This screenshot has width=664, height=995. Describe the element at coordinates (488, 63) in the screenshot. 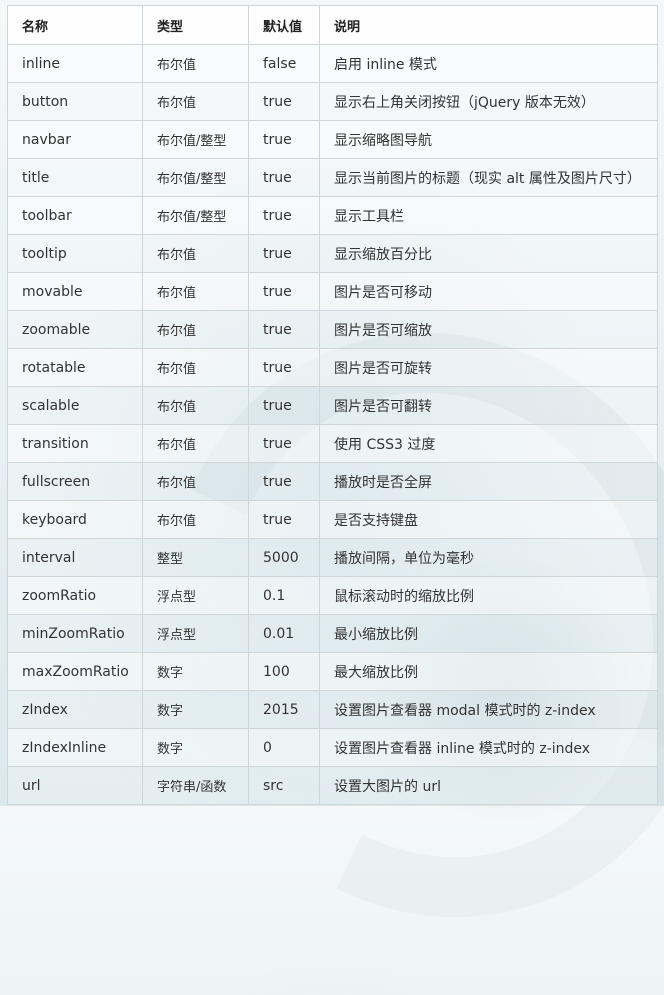

I see `cell-description: 启用 inline 模式` at that location.